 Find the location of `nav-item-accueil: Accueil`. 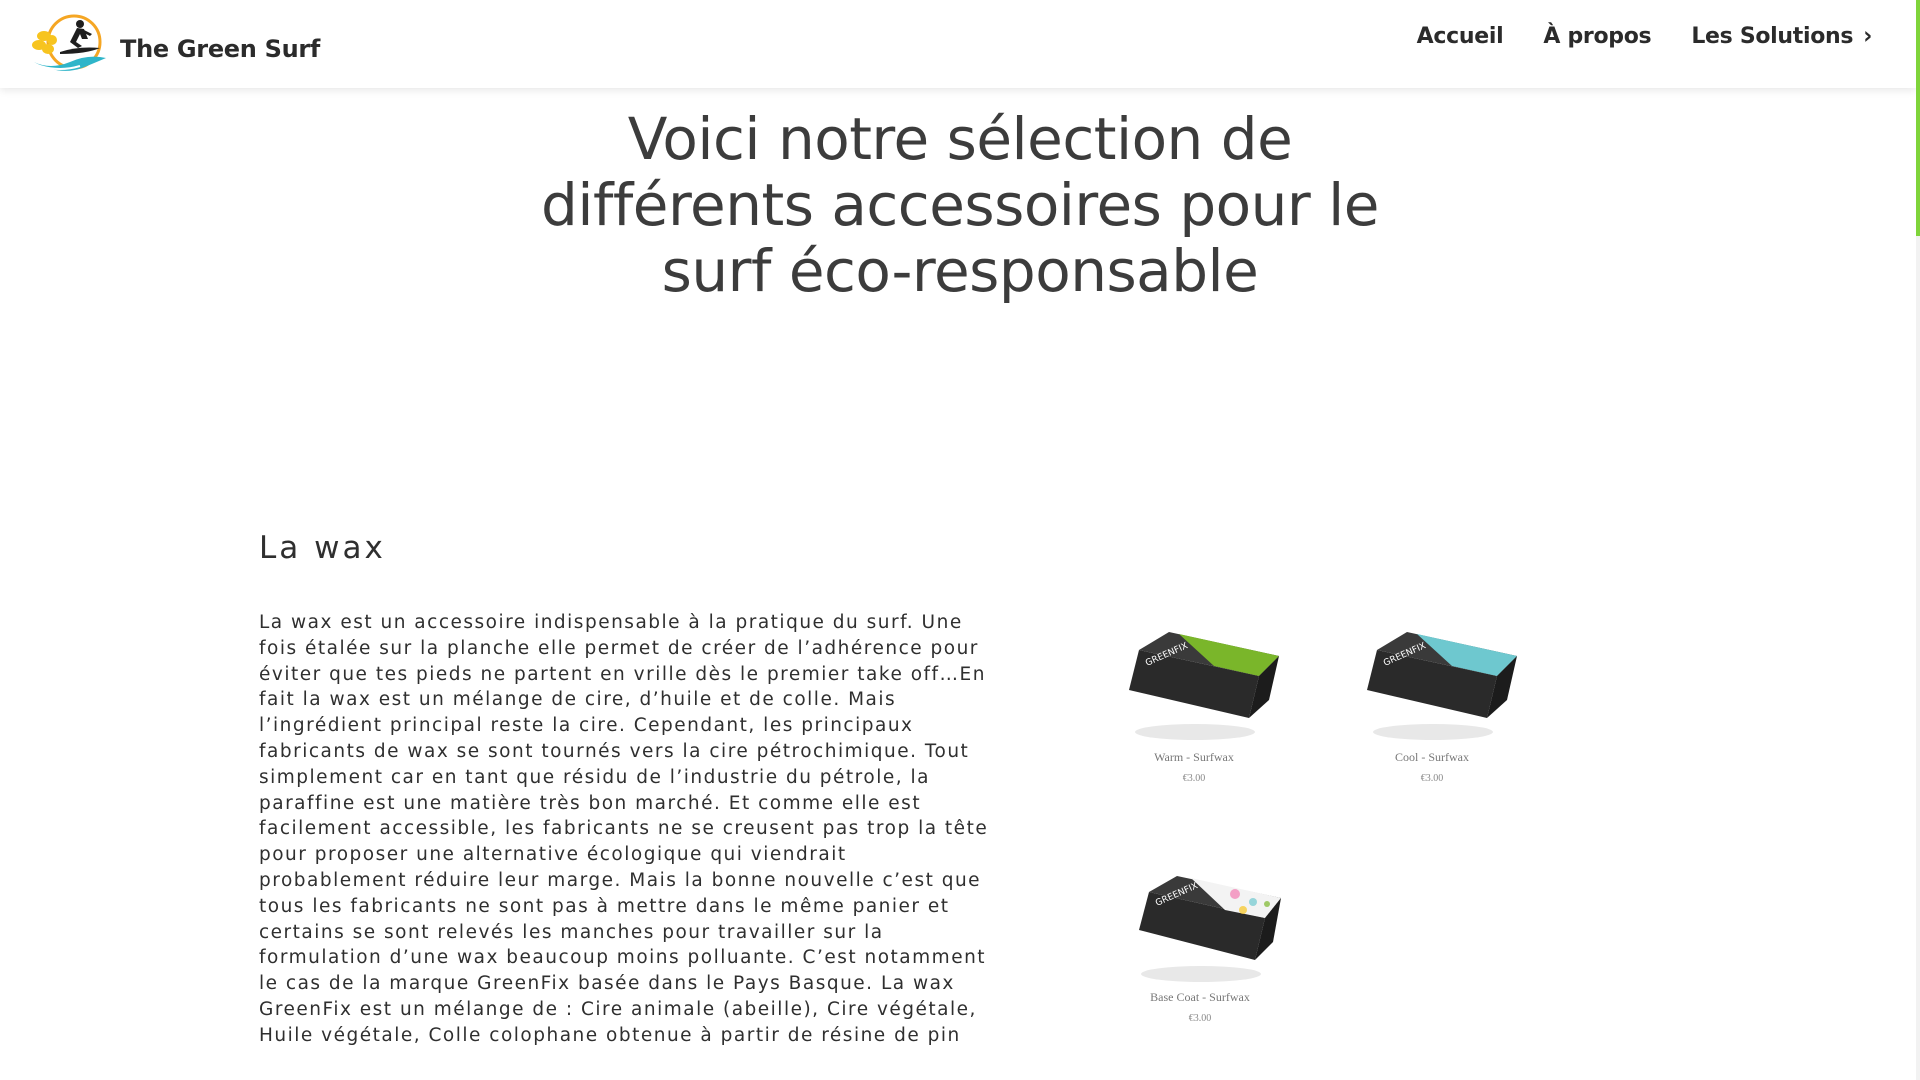

nav-item-accueil: Accueil is located at coordinates (1460, 36).